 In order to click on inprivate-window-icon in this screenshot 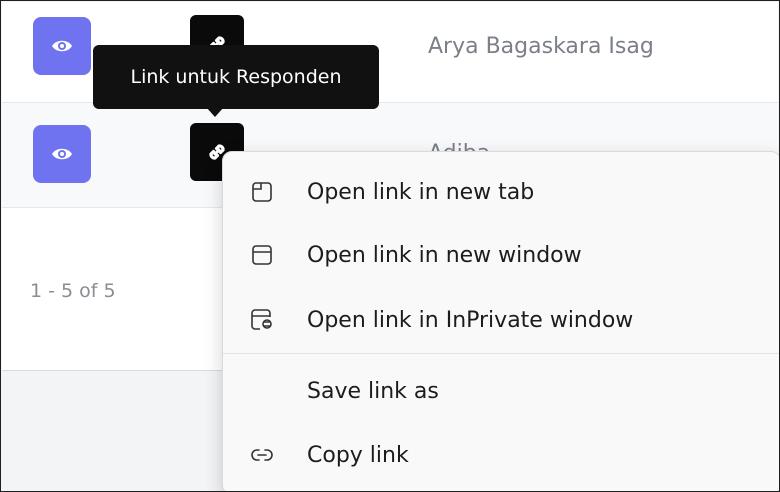, I will do `click(262, 320)`.